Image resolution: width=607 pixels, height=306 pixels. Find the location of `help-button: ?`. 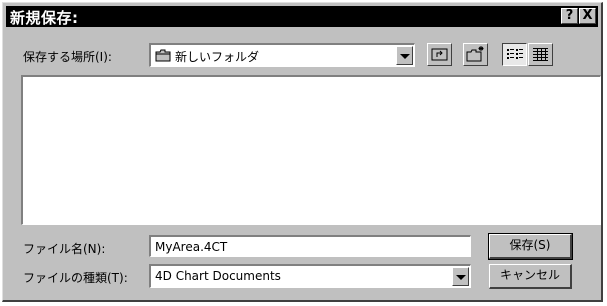

help-button: ? is located at coordinates (569, 16).